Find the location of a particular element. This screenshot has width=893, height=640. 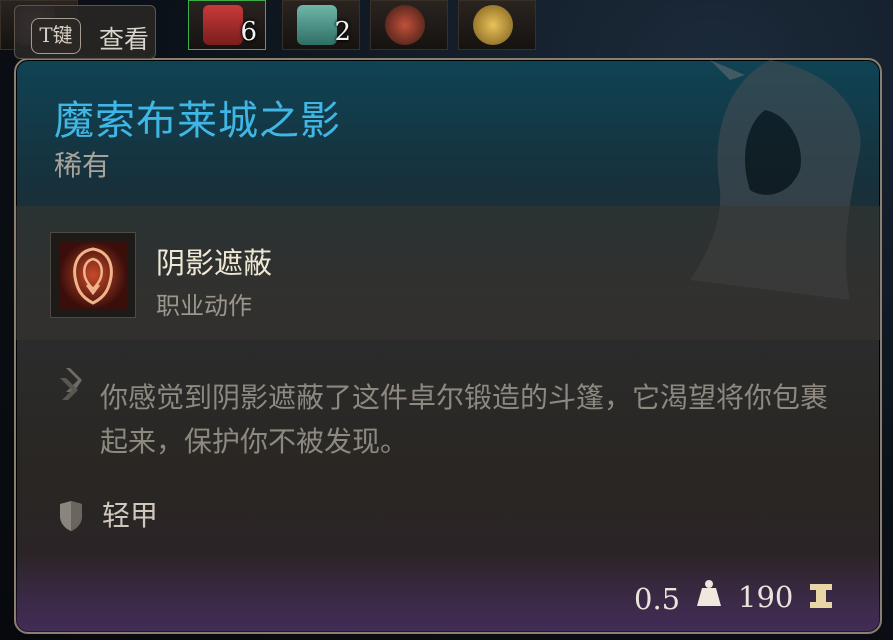

price-value: 190 is located at coordinates (766, 597).